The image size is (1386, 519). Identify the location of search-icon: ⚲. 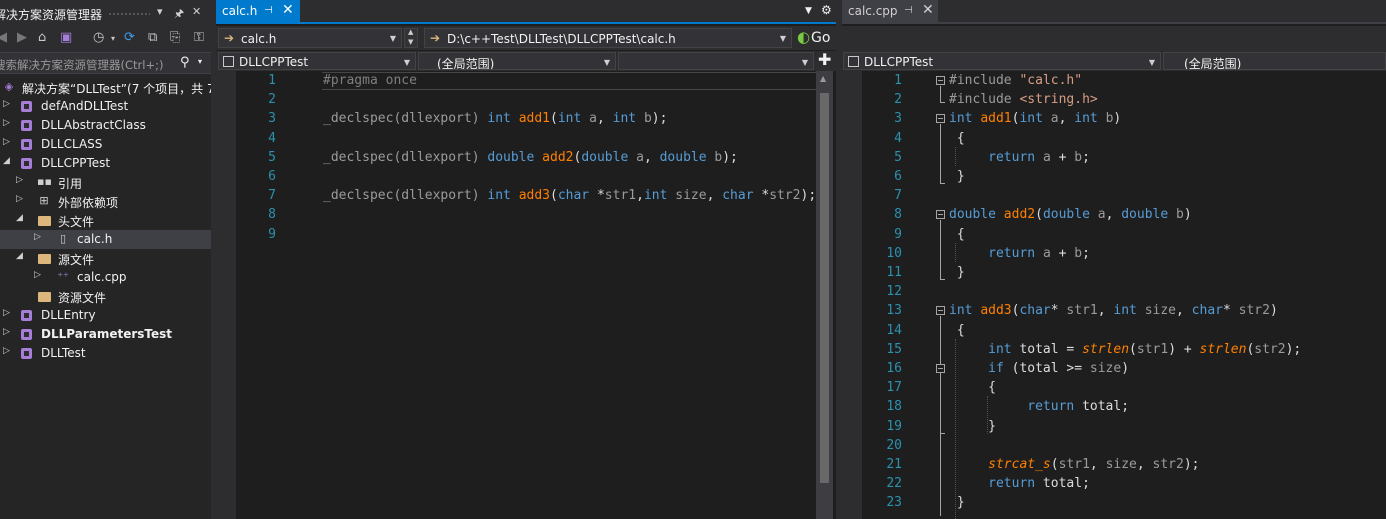
(185, 62).